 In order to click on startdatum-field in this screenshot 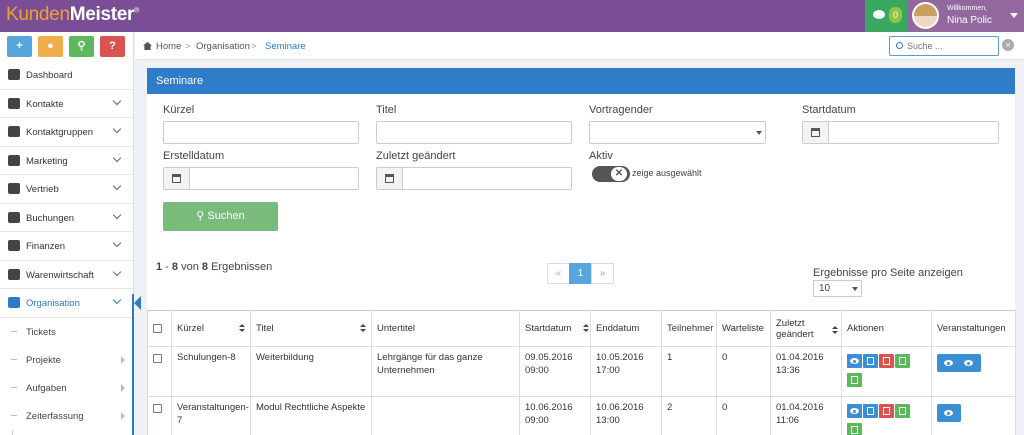, I will do `click(913, 132)`.